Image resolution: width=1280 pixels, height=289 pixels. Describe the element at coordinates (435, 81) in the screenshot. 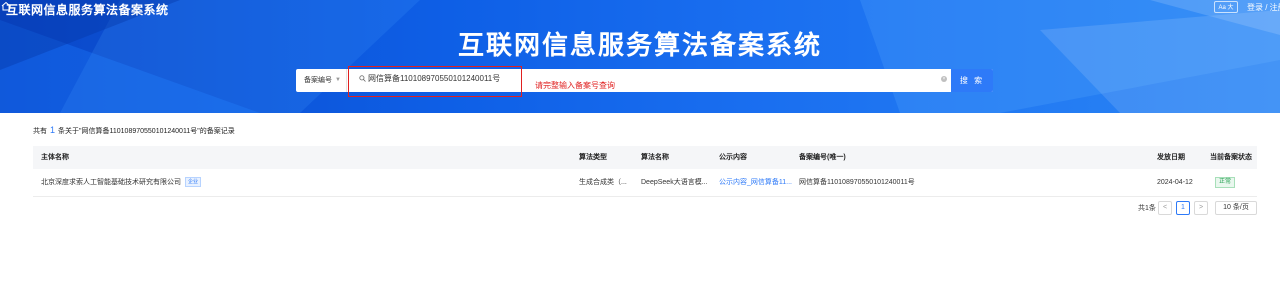

I see `highlight-box` at that location.